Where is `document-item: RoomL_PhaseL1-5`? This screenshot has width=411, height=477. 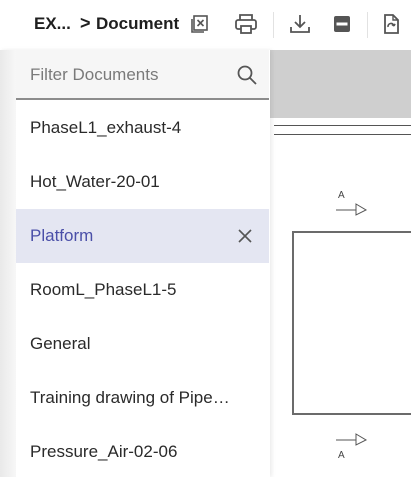 document-item: RoomL_PhaseL1-5 is located at coordinates (142, 290).